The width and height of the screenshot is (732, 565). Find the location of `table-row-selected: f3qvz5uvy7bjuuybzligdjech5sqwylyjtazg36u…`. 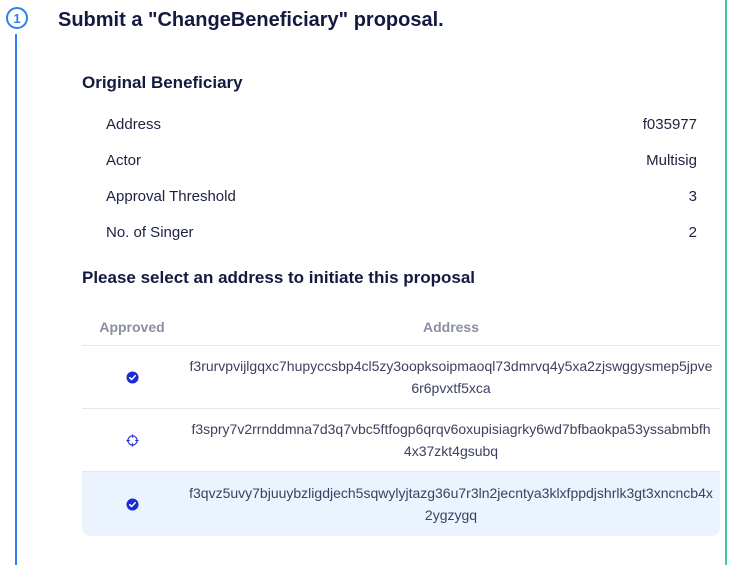

table-row-selected: f3qvz5uvy7bjuuybzligdjech5sqwylyjtazg36u… is located at coordinates (401, 504).